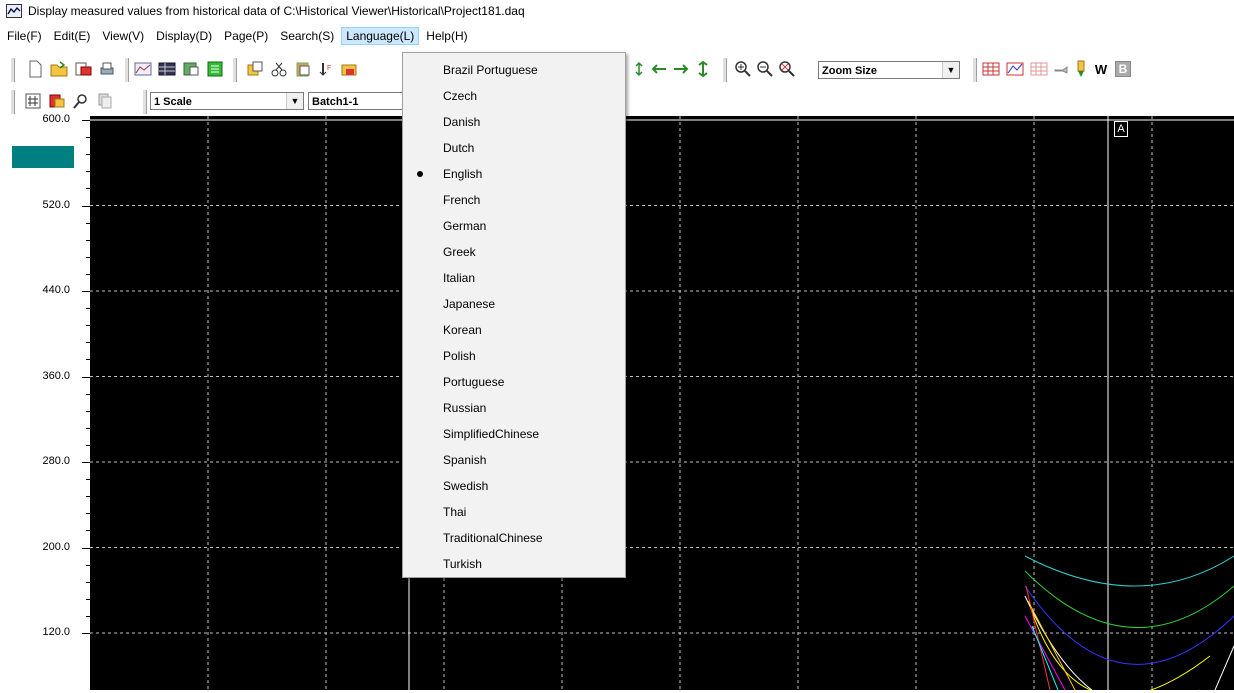  What do you see at coordinates (514, 96) in the screenshot?
I see `language-item-czech: Czech` at bounding box center [514, 96].